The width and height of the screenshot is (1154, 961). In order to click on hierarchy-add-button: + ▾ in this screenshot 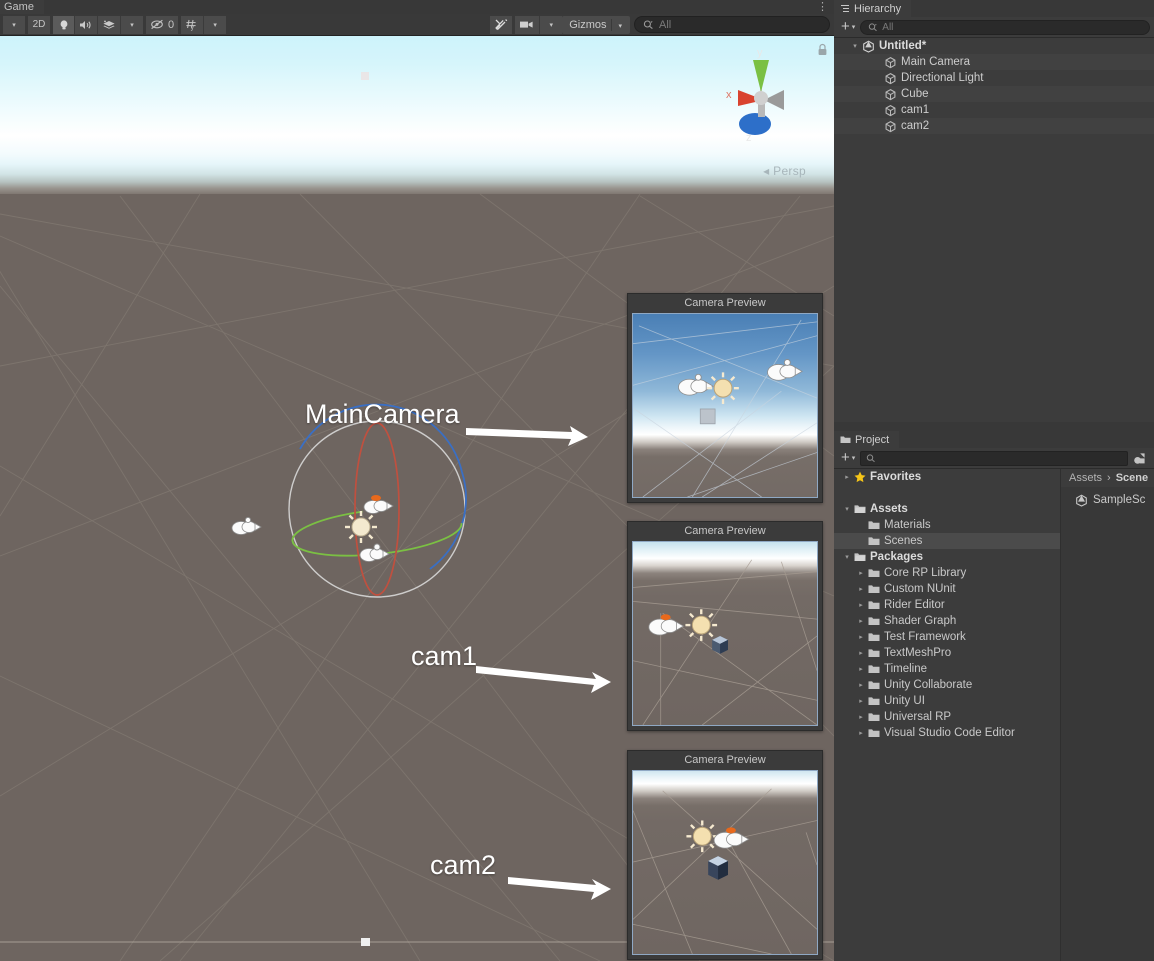, I will do `click(848, 26)`.